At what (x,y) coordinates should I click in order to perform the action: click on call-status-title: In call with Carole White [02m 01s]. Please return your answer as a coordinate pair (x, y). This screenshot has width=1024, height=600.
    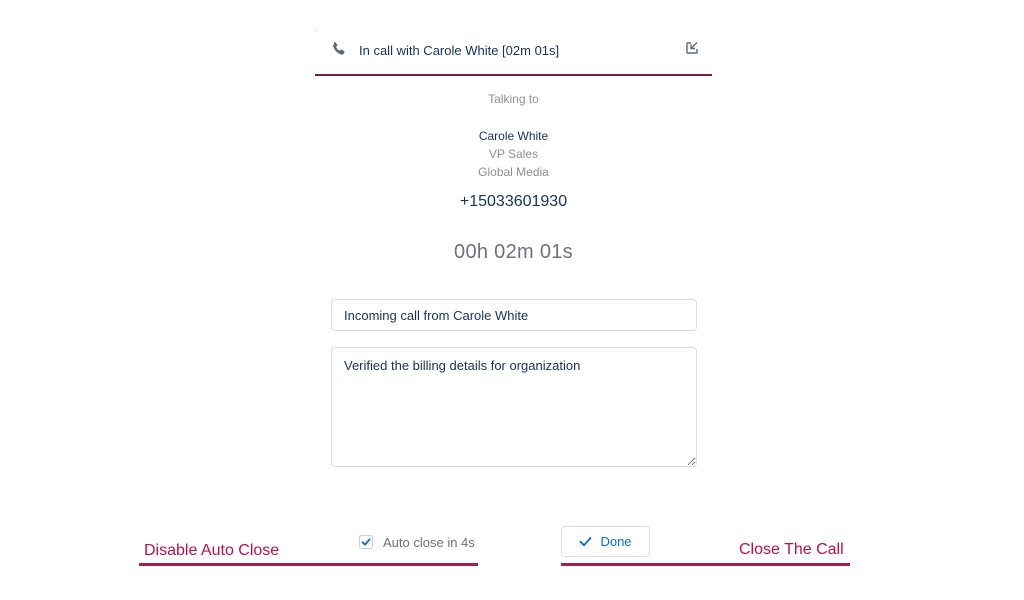
    Looking at the image, I should click on (459, 50).